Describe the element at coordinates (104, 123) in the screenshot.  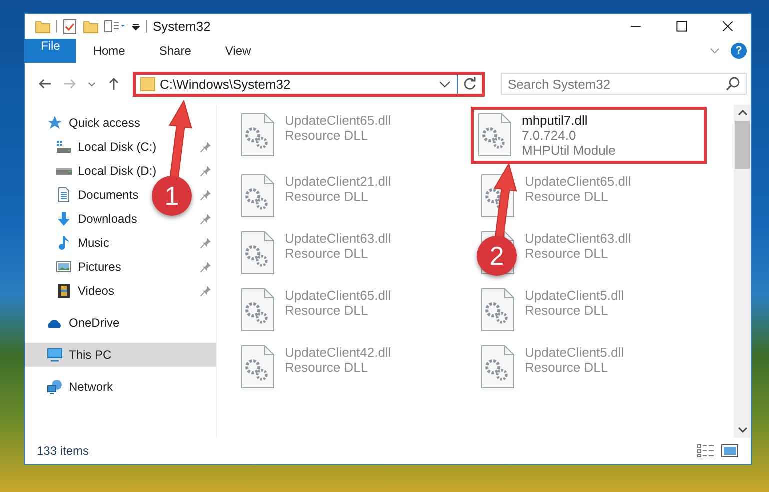
I see `sidebar-label: Quick access` at that location.